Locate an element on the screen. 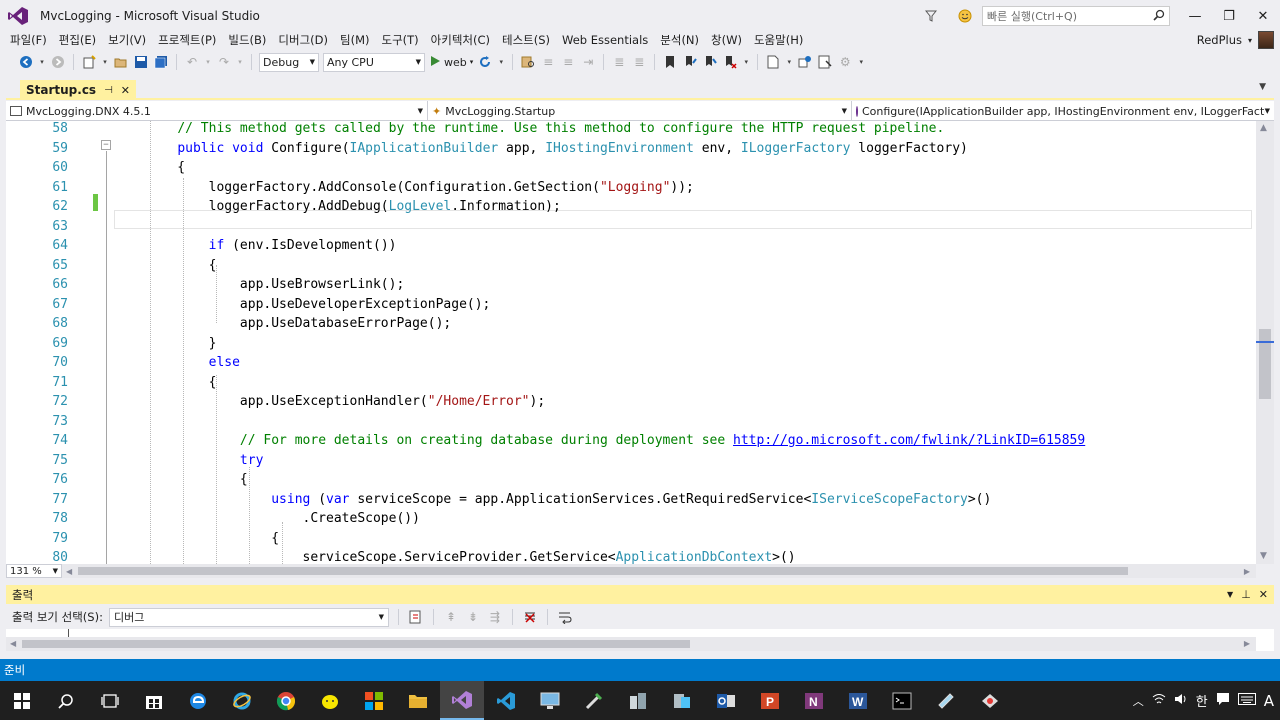 This screenshot has width=1280, height=720. network-app-icon is located at coordinates (990, 700).